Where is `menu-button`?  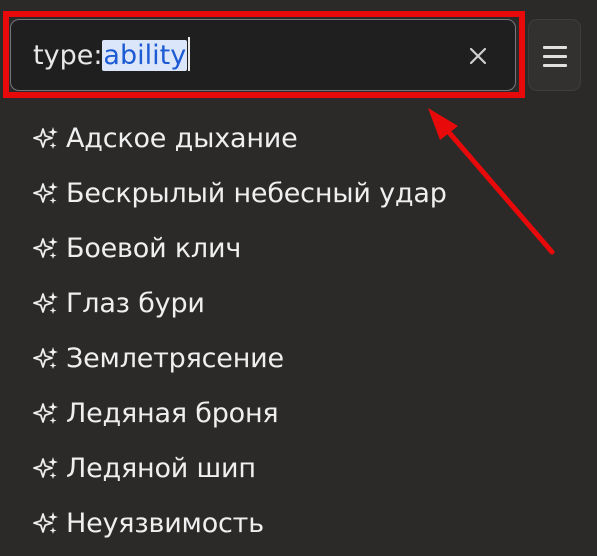
menu-button is located at coordinates (554, 55).